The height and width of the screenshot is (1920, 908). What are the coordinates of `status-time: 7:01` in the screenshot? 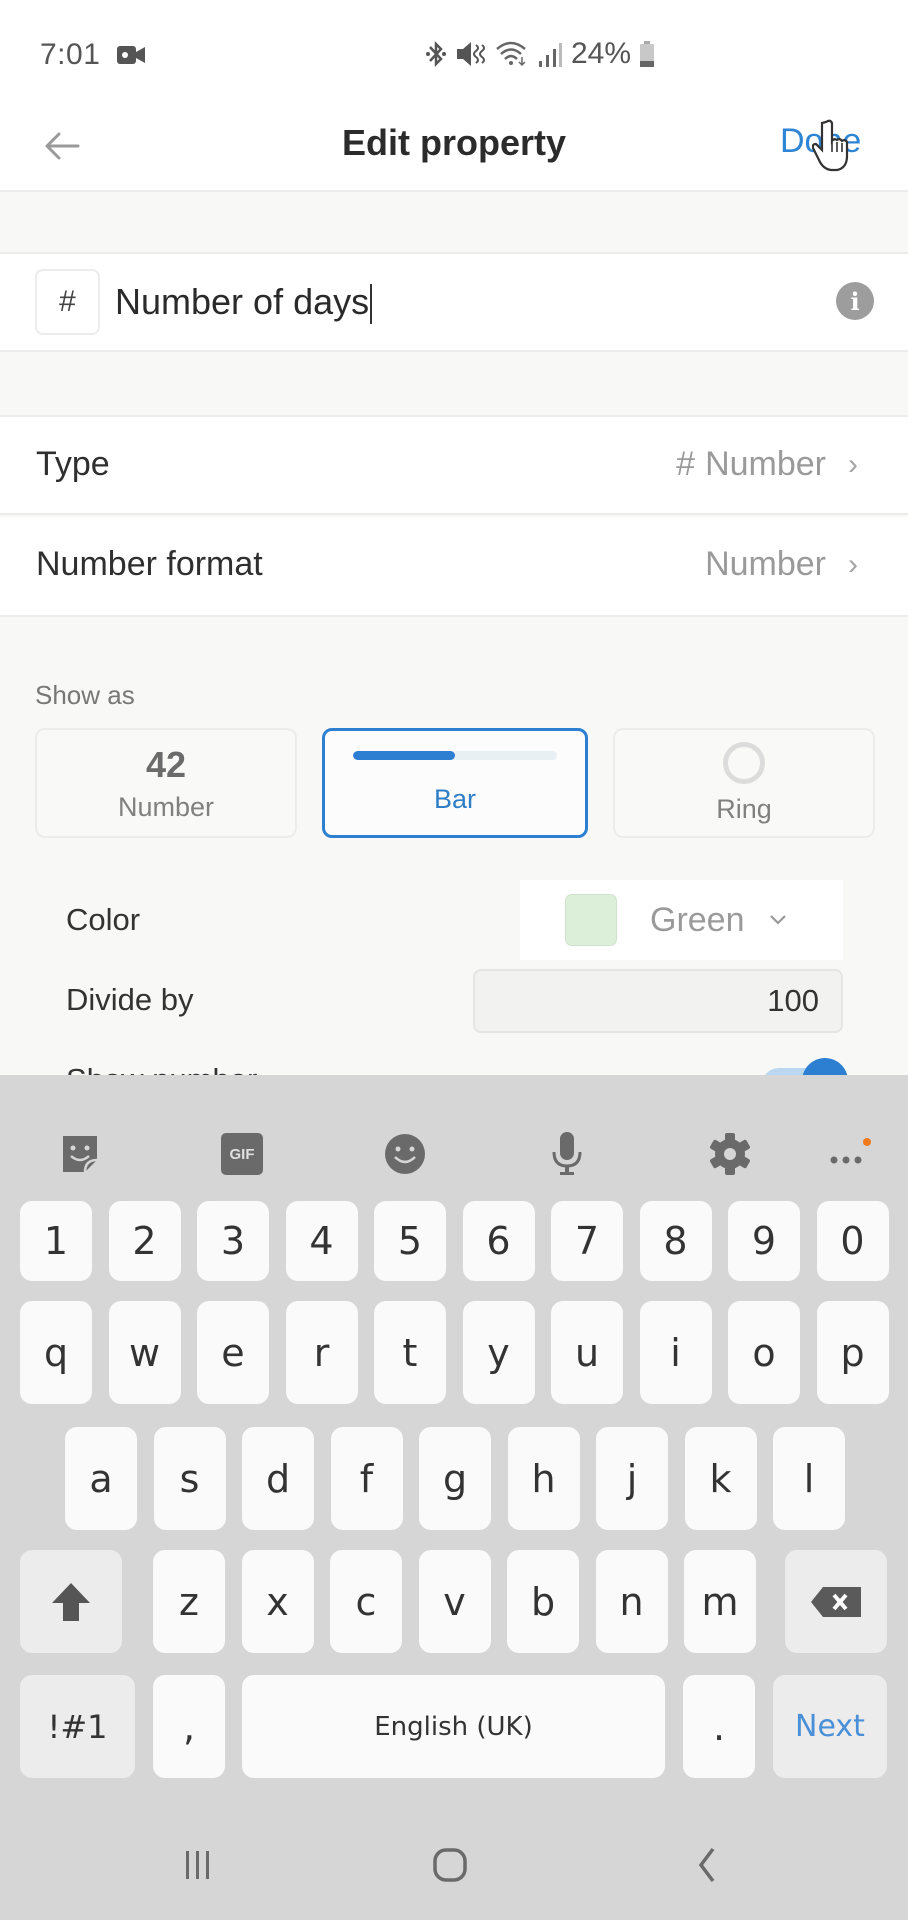 It's located at (70, 54).